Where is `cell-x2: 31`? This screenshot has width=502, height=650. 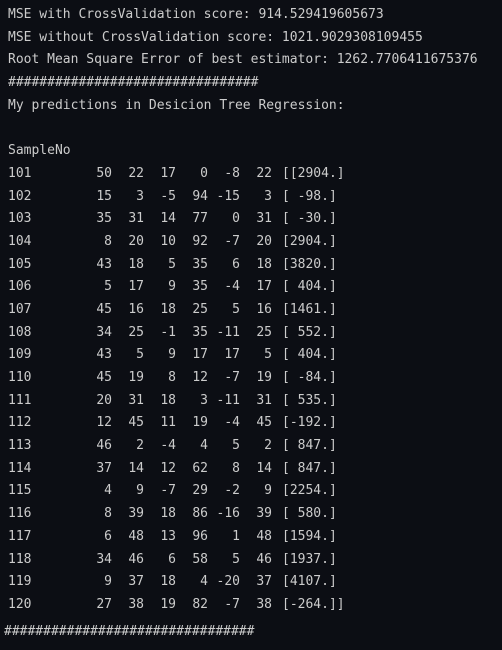
cell-x2: 31 is located at coordinates (136, 219).